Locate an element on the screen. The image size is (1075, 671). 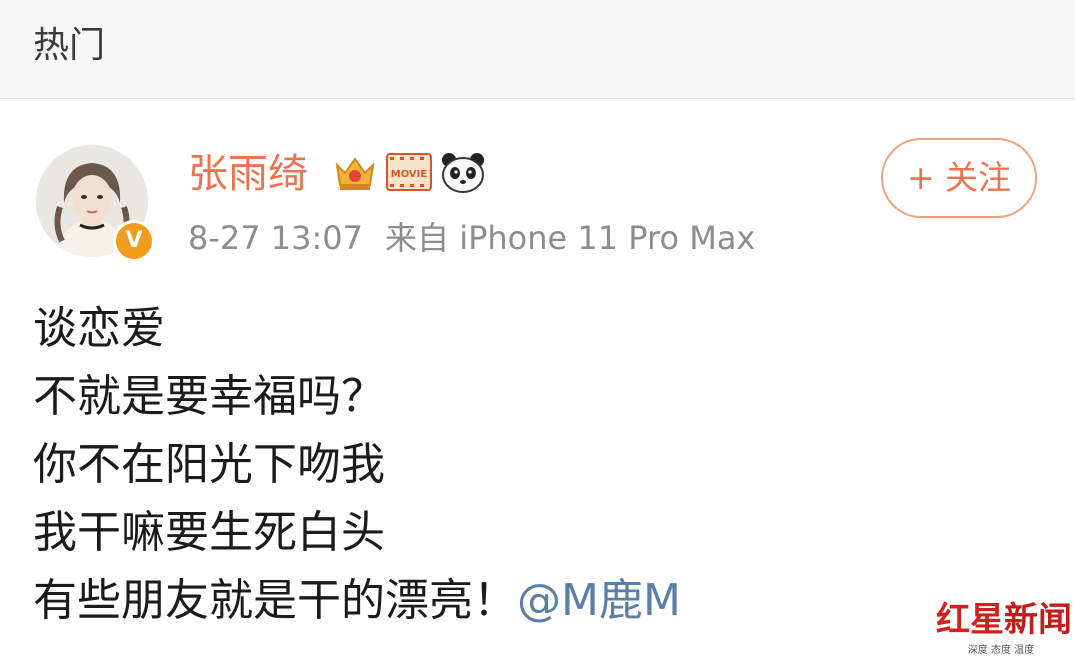
panda-icon is located at coordinates (463, 173).